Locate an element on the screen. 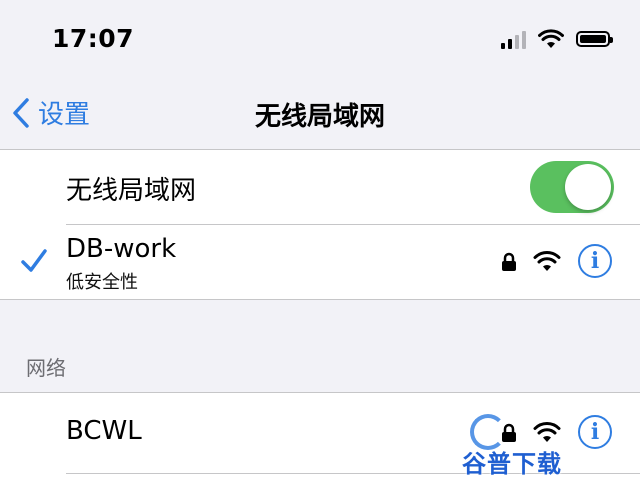  toggle-knob is located at coordinates (588, 187).